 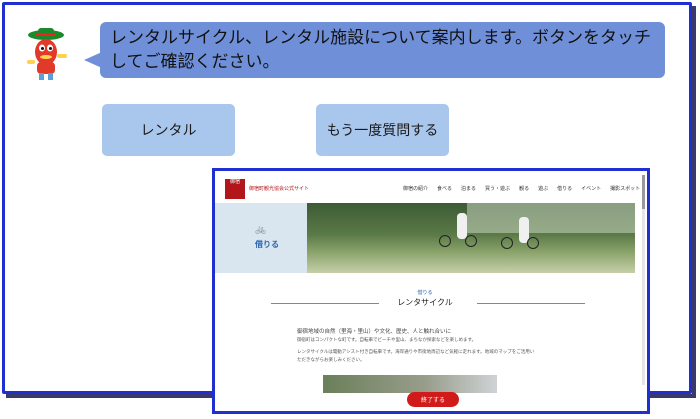 What do you see at coordinates (468, 188) in the screenshot?
I see `nav-item: 泊まる` at bounding box center [468, 188].